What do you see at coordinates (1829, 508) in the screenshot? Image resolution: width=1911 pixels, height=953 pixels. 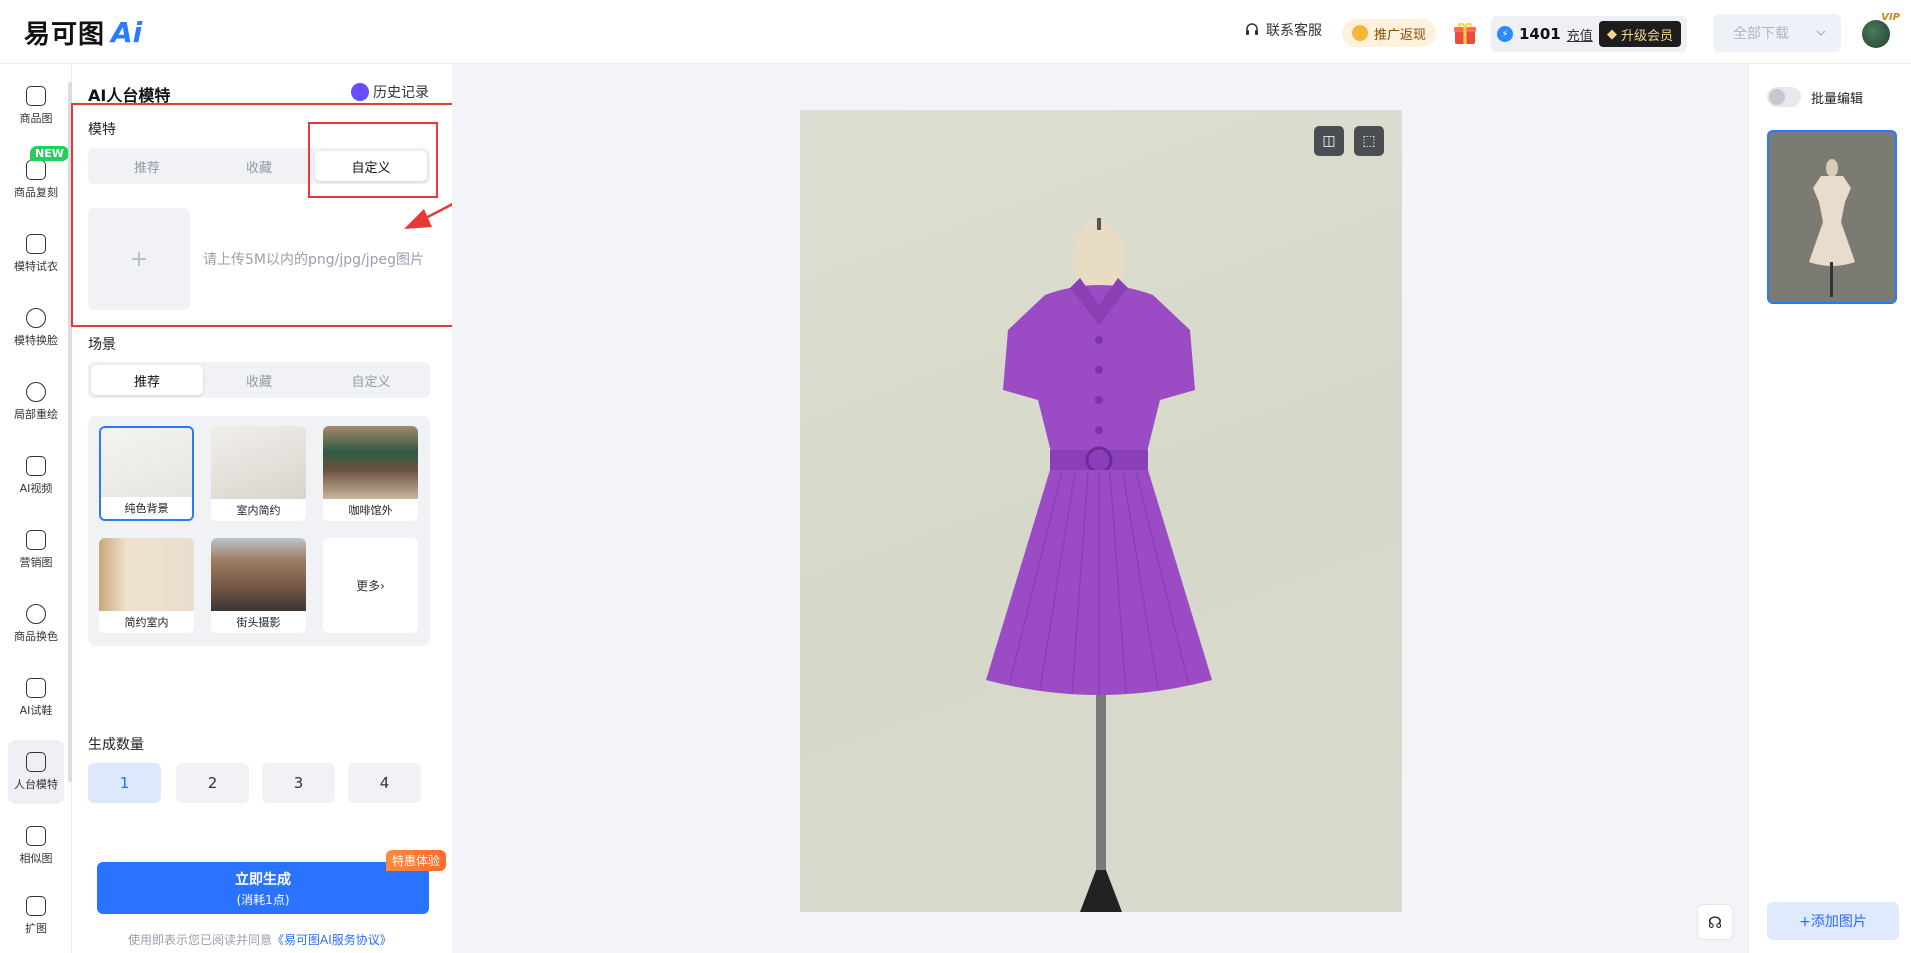 I see `right-panel: 批量编辑 +添加图片` at bounding box center [1829, 508].